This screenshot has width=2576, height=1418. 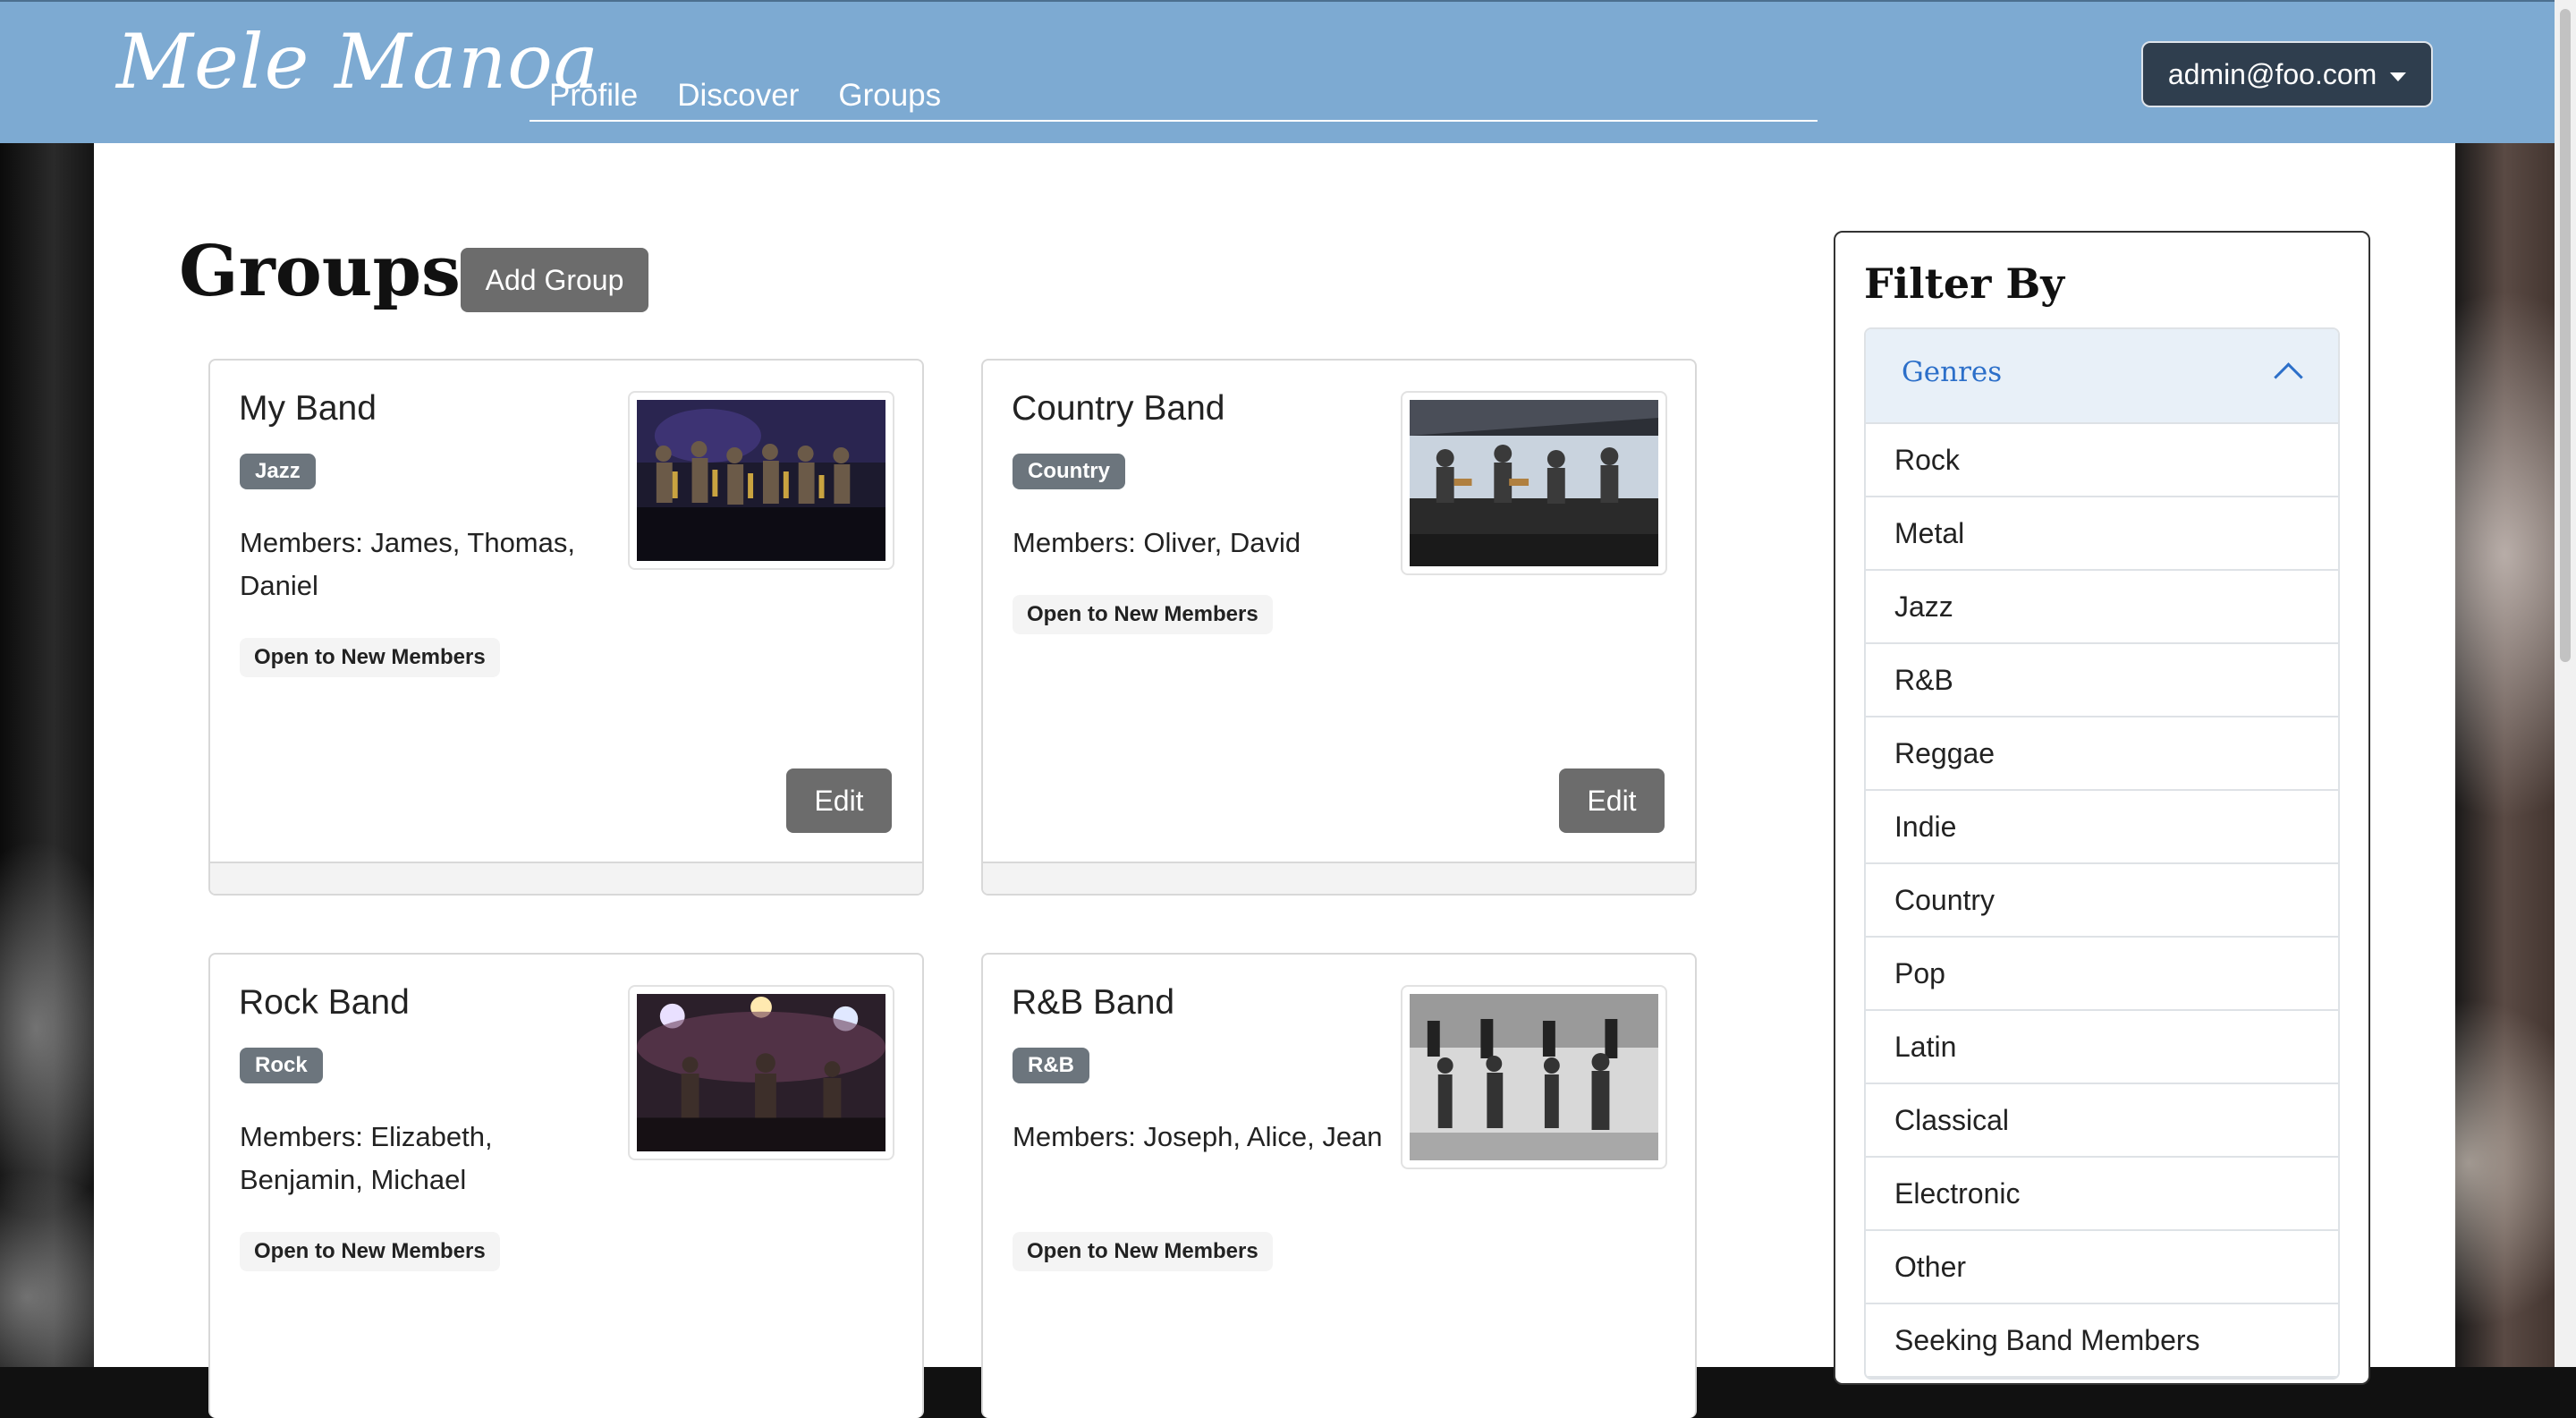 I want to click on filter-item-rock: Rock, so click(x=2102, y=460).